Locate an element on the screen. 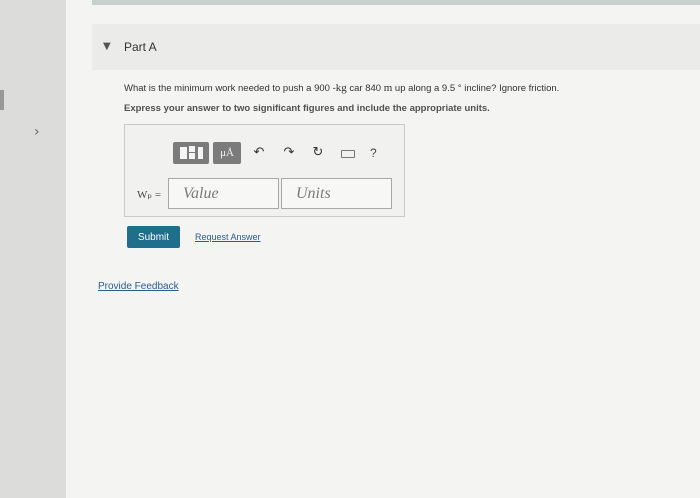  templates-button is located at coordinates (191, 153).